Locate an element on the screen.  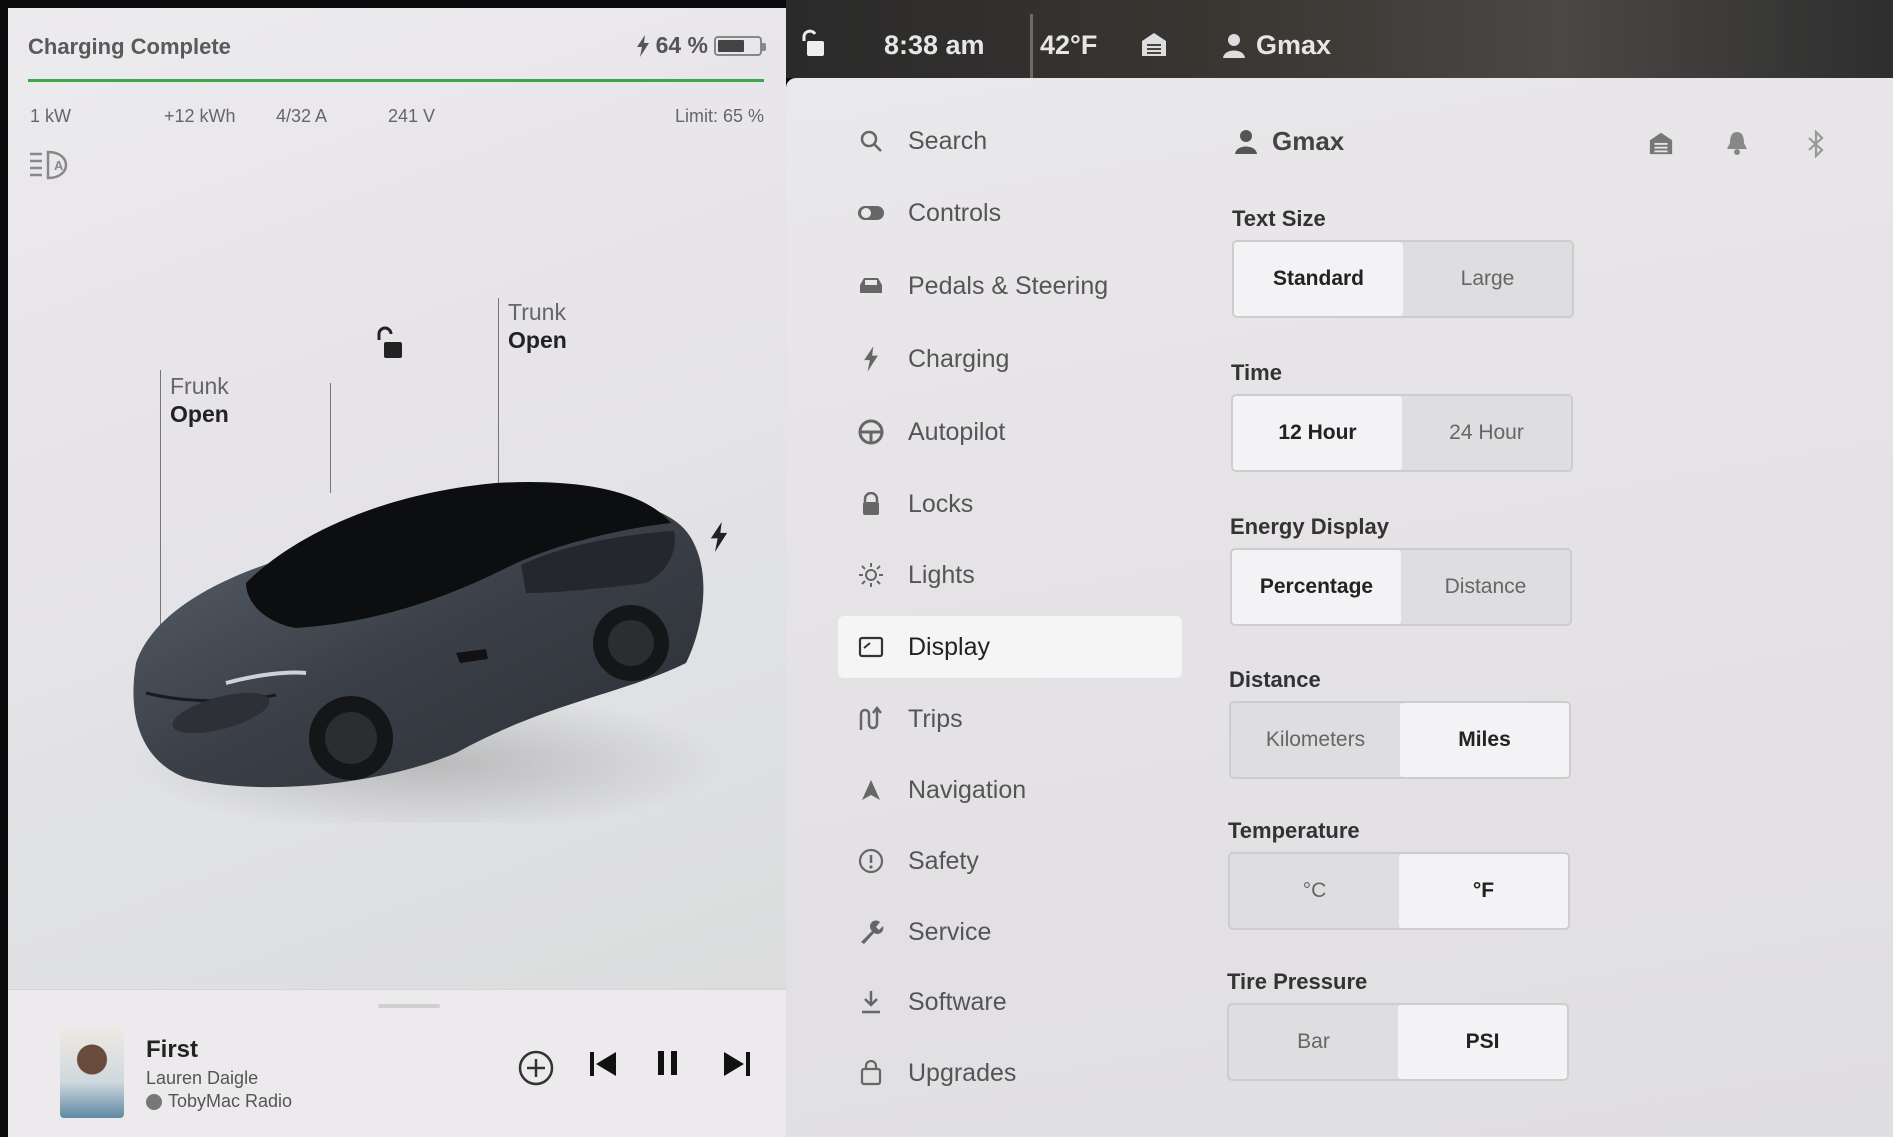
menu-item-pedals-steering: Pedals & Steering is located at coordinates (1010, 286).